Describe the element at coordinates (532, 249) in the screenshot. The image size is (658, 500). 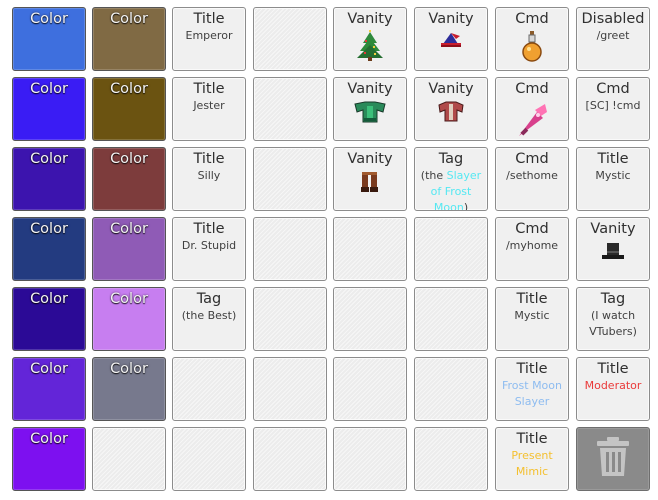
I see `cmd-slot: Cmd/myhome` at that location.